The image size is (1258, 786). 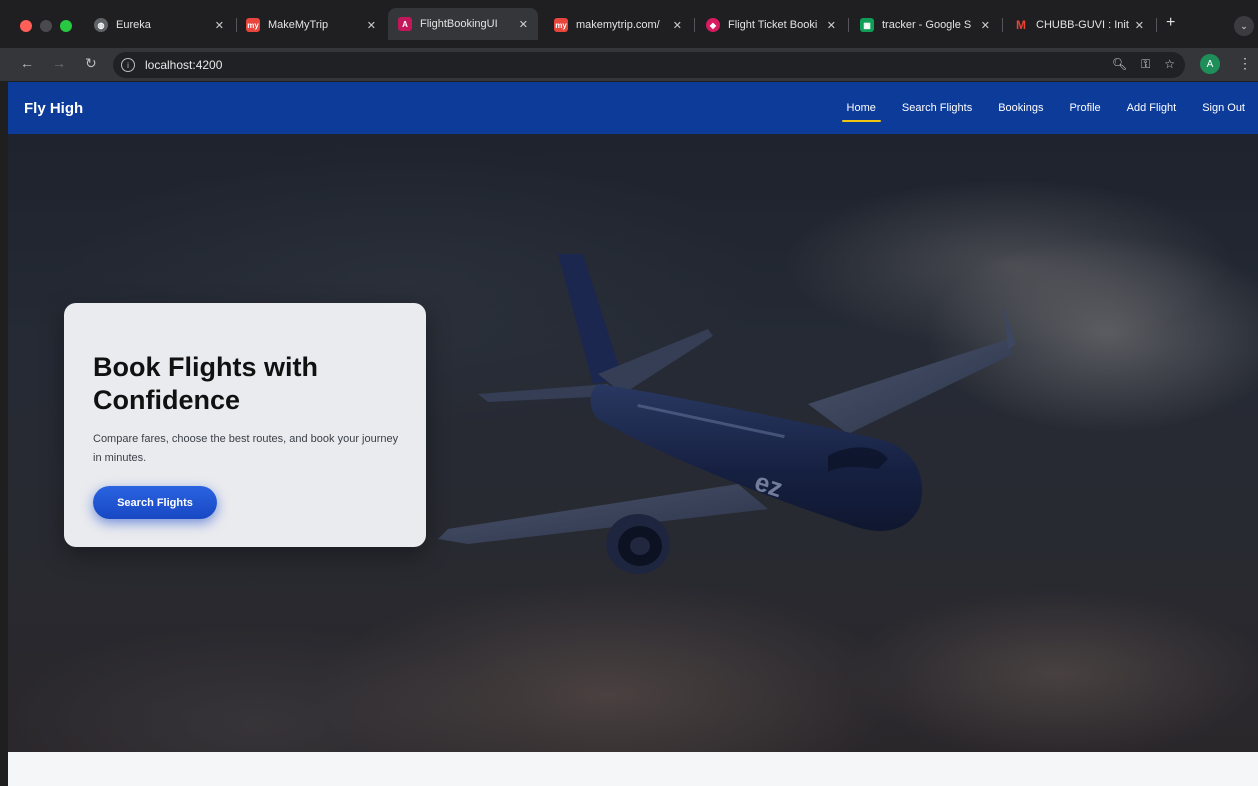 I want to click on nav-sign-out: Sign Out, so click(x=1223, y=108).